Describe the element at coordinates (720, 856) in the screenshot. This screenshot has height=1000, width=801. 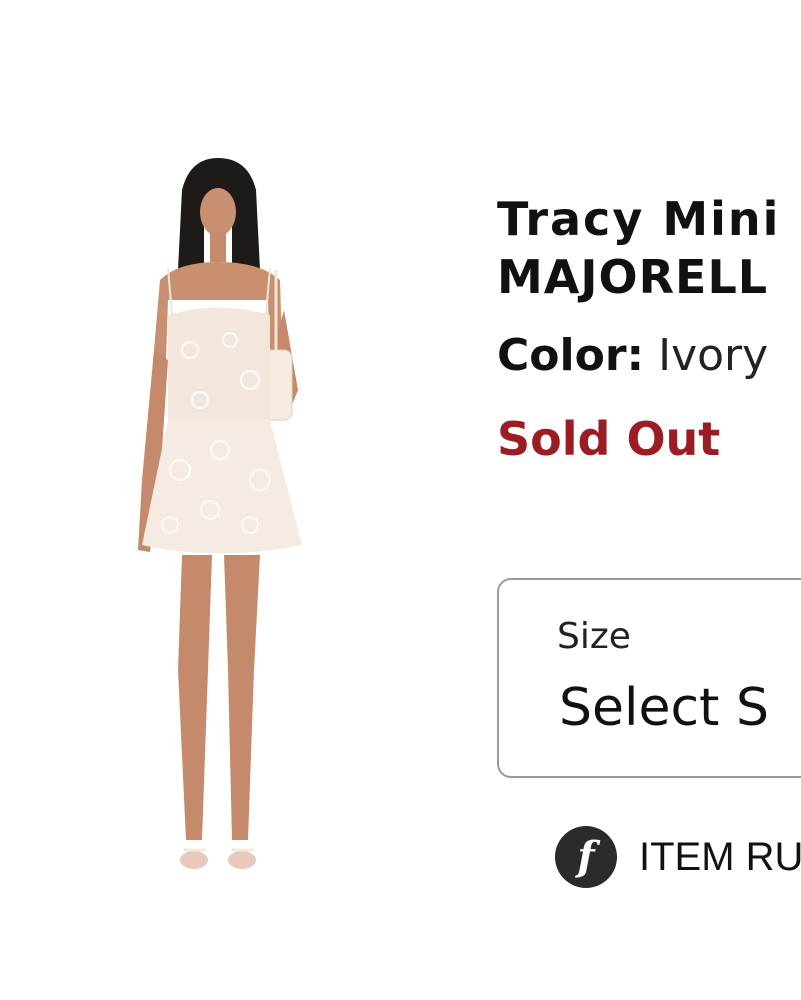
I see `fit-info-text: ITEM RU` at that location.